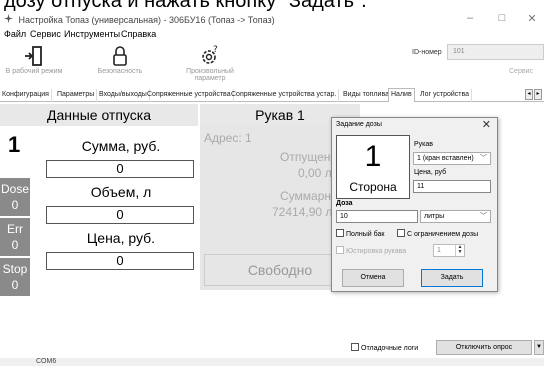 This screenshot has width=544, height=366. I want to click on sum-label: Сумма, руб., so click(121, 146).